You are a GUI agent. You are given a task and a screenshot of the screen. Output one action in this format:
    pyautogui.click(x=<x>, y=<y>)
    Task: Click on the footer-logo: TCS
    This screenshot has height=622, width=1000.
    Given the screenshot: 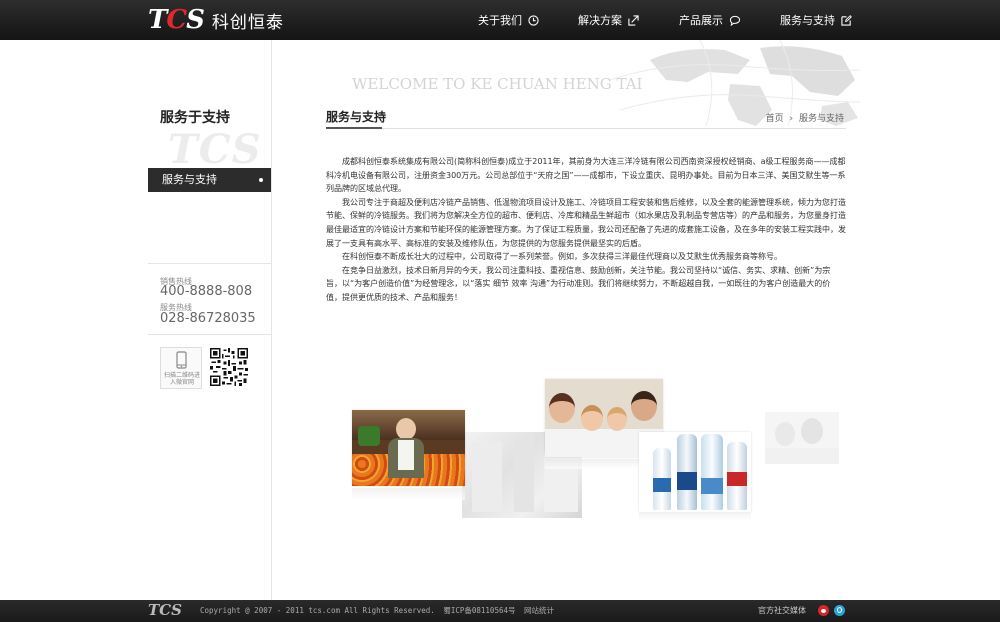 What is the action you would take?
    pyautogui.click(x=165, y=610)
    